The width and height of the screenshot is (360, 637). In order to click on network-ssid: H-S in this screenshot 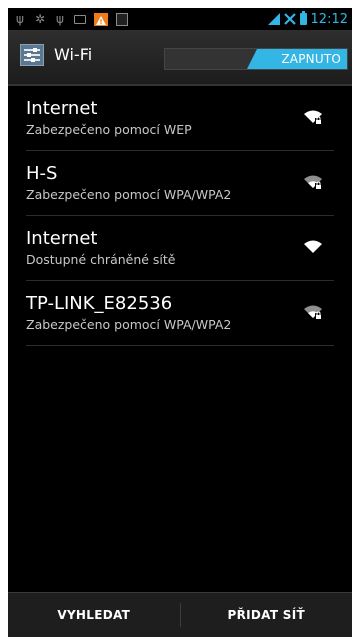, I will do `click(42, 173)`.